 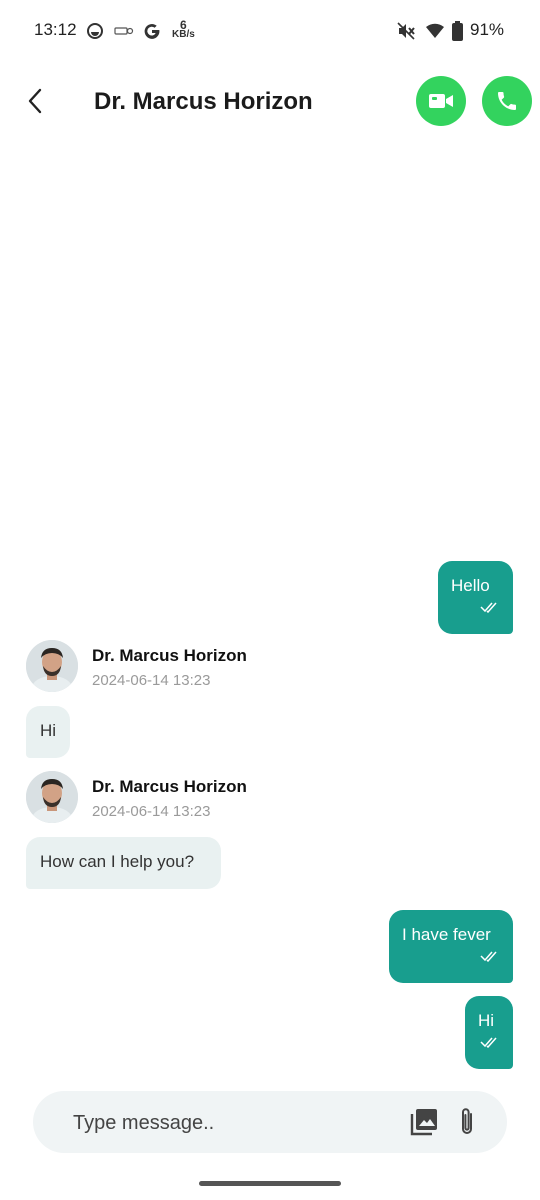 I want to click on data-saver-icon, so click(x=95, y=31).